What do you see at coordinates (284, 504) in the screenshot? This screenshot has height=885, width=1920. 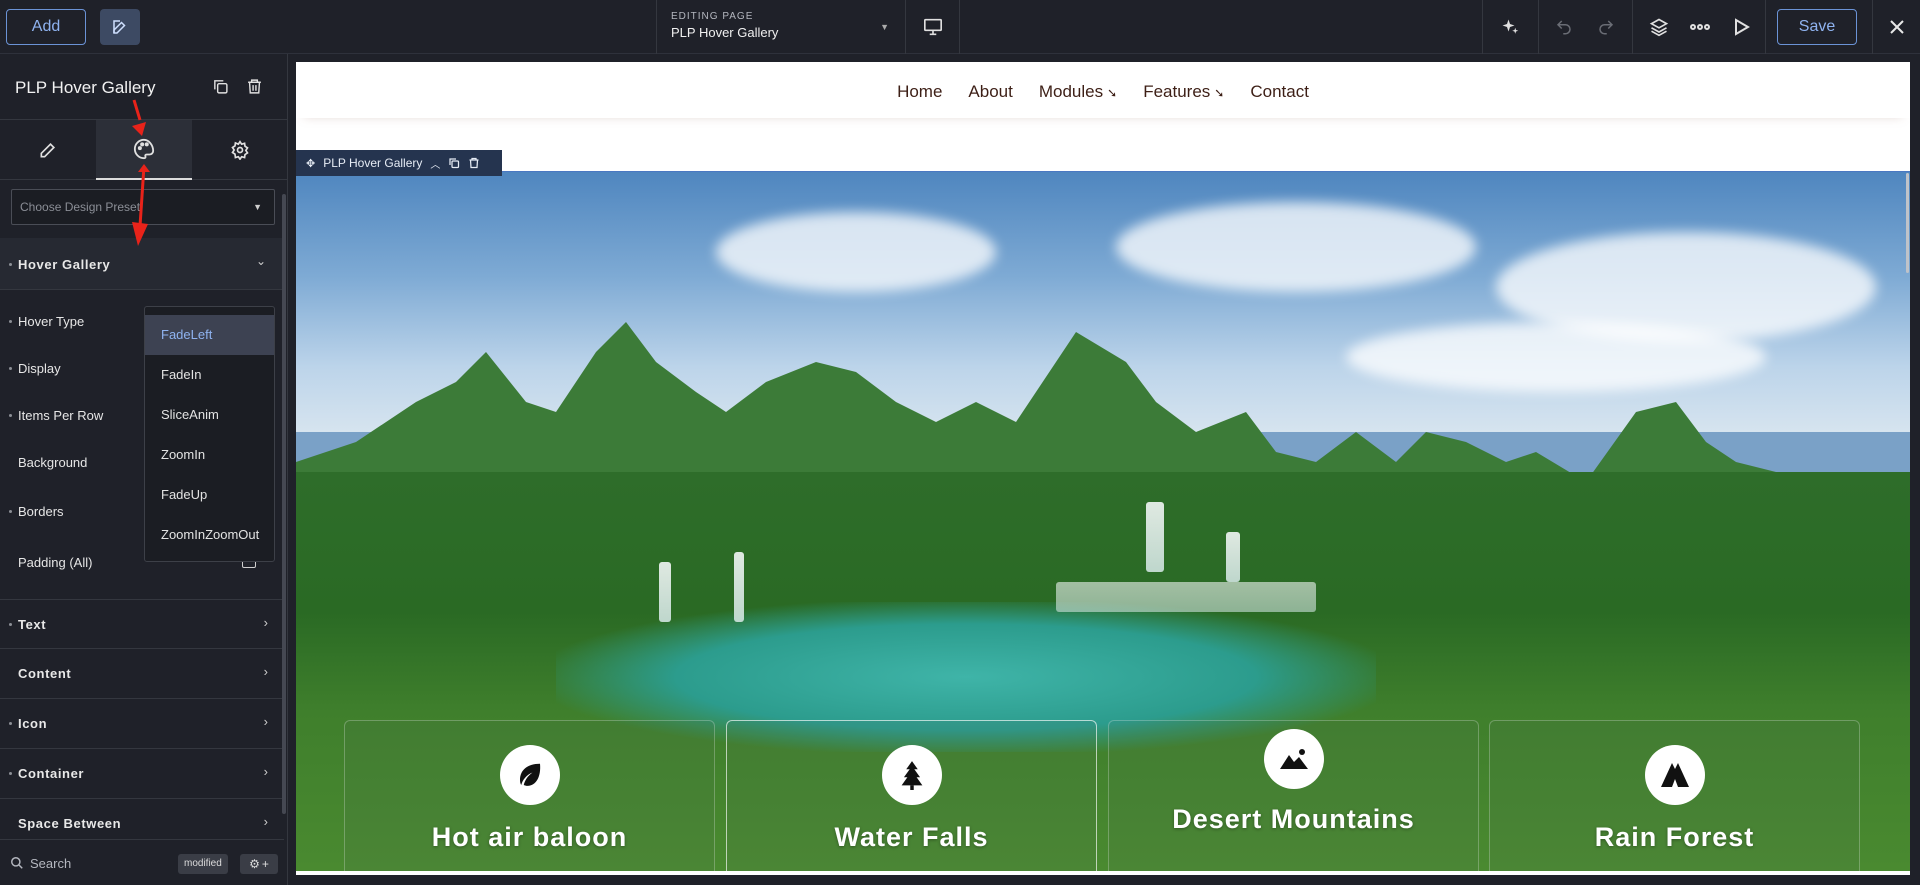 I see `sidebar-scrollbar` at bounding box center [284, 504].